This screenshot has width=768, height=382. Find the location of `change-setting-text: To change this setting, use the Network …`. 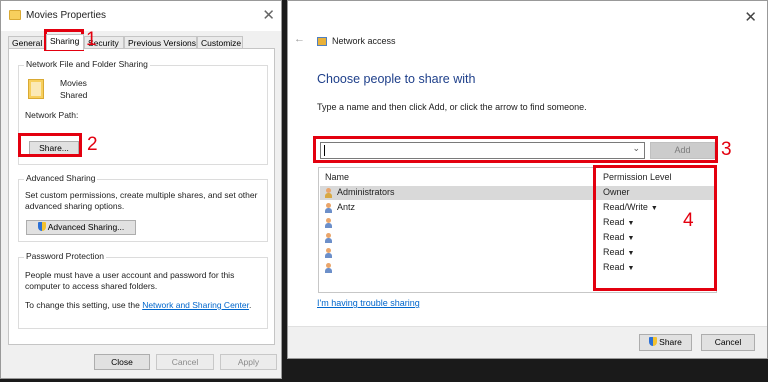

change-setting-text: To change this setting, use the Network … is located at coordinates (138, 305).